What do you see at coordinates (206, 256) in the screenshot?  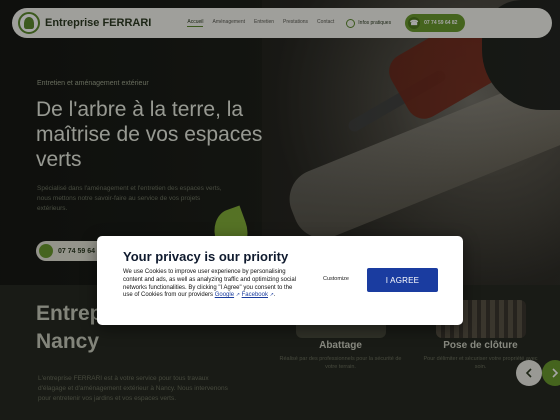 I see `dialog-title: Your privacy is our priority` at bounding box center [206, 256].